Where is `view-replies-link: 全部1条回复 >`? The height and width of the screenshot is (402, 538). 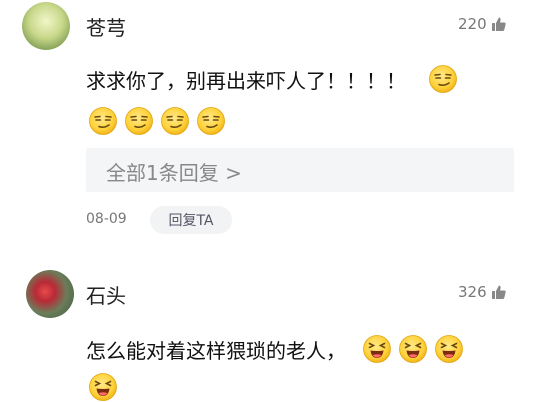
view-replies-link: 全部1条回复 > is located at coordinates (300, 170).